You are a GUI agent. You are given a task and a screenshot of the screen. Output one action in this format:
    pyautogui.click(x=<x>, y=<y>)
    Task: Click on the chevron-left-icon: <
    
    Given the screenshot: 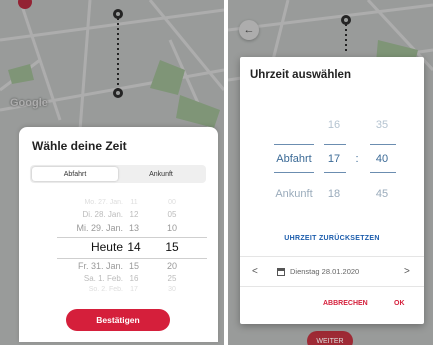 What is the action you would take?
    pyautogui.click(x=255, y=271)
    